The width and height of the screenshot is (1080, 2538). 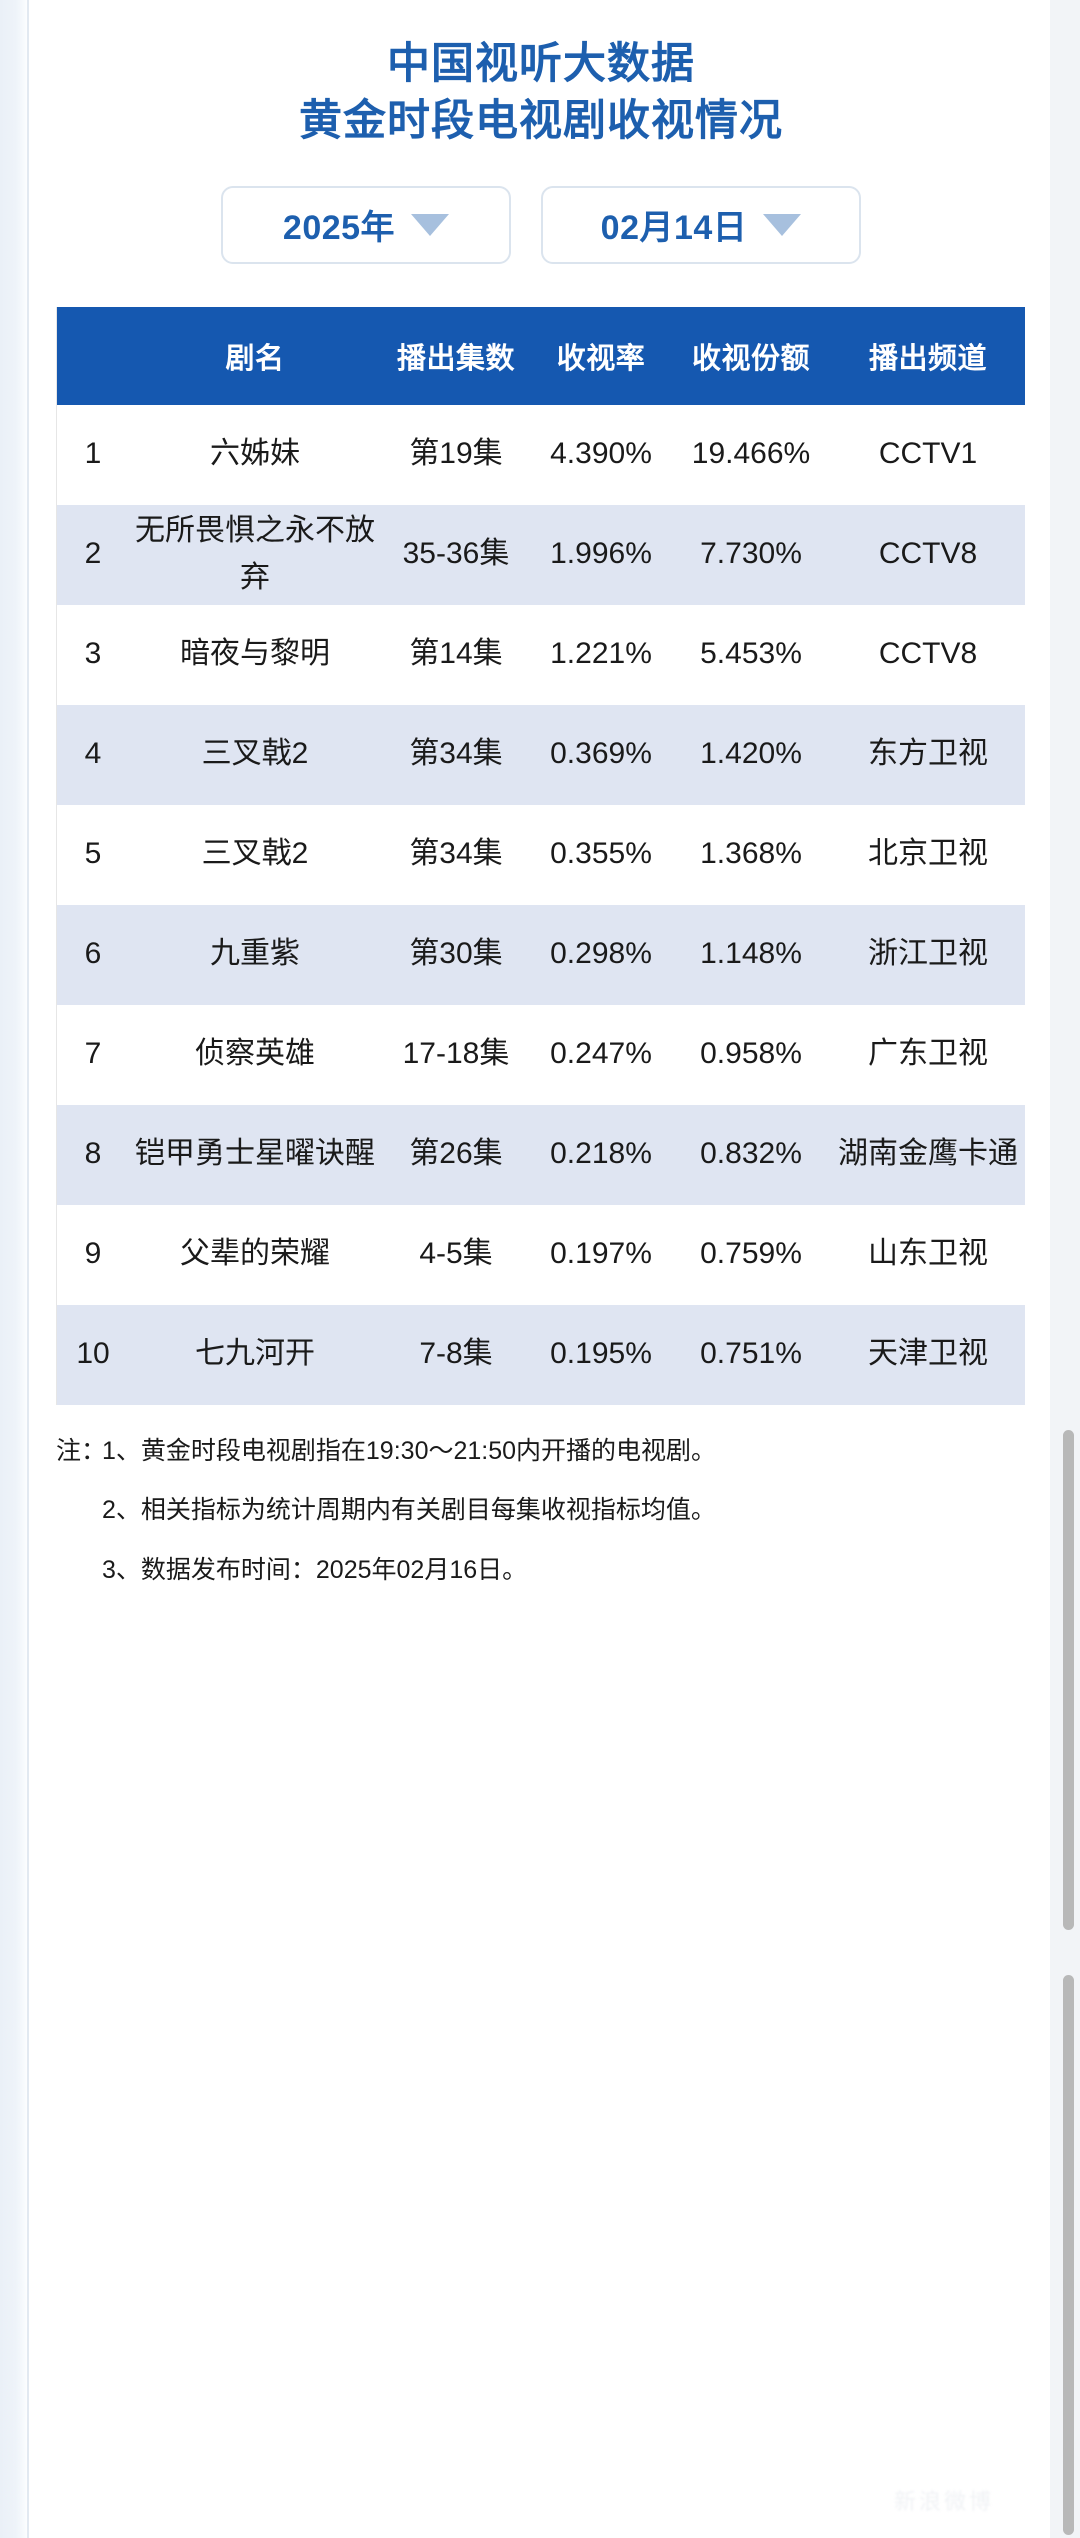 What do you see at coordinates (456, 355) in the screenshot?
I see `column-header-episodes: 播出集数` at bounding box center [456, 355].